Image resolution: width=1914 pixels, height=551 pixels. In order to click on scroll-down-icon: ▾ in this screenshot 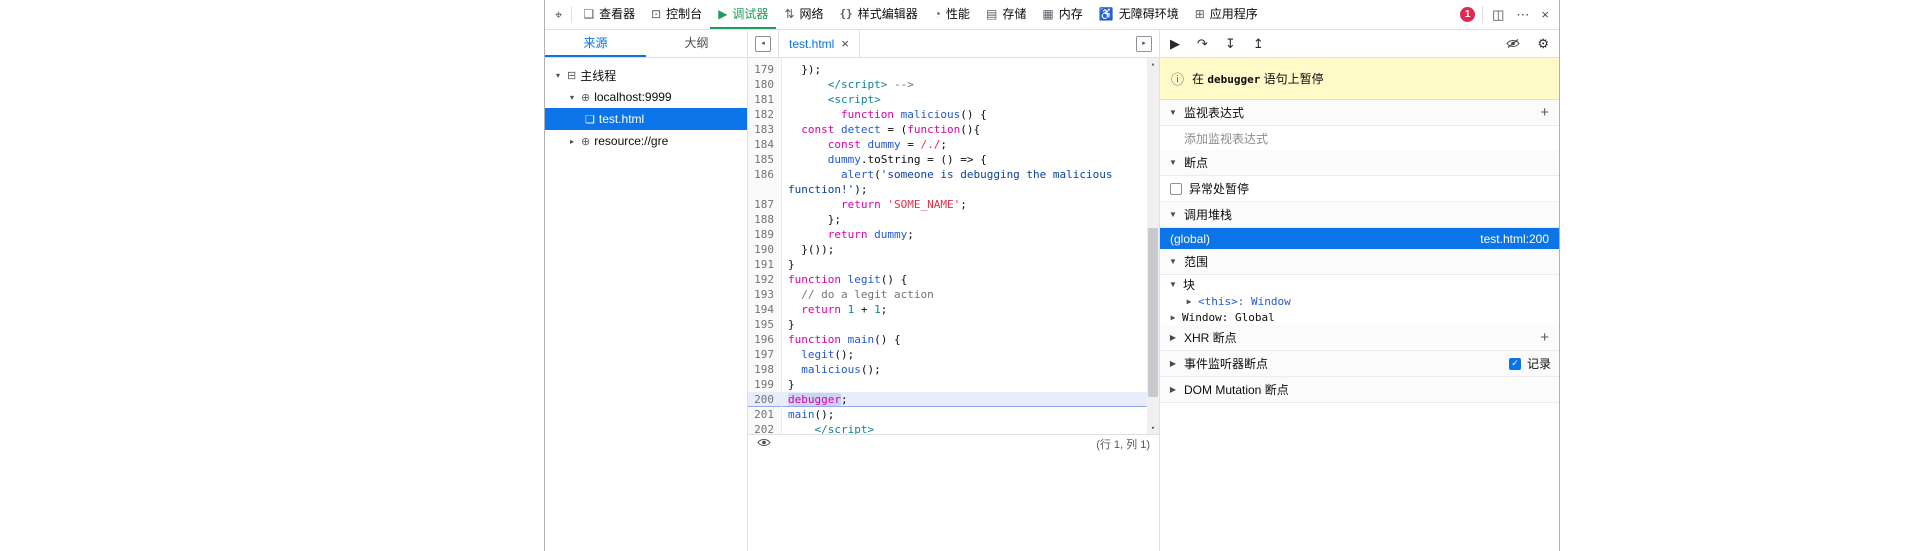, I will do `click(1153, 428)`.